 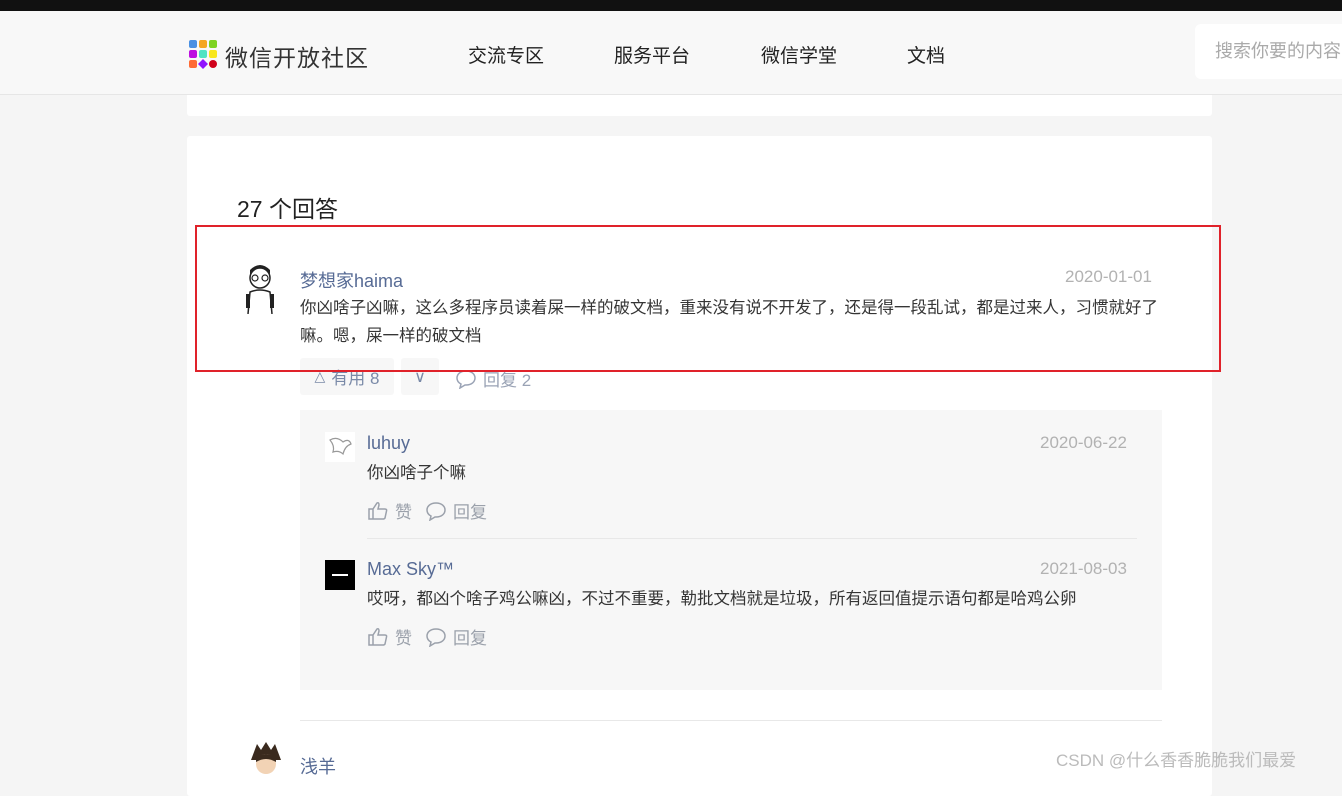 What do you see at coordinates (203, 54) in the screenshot?
I see `community-logo-icon` at bounding box center [203, 54].